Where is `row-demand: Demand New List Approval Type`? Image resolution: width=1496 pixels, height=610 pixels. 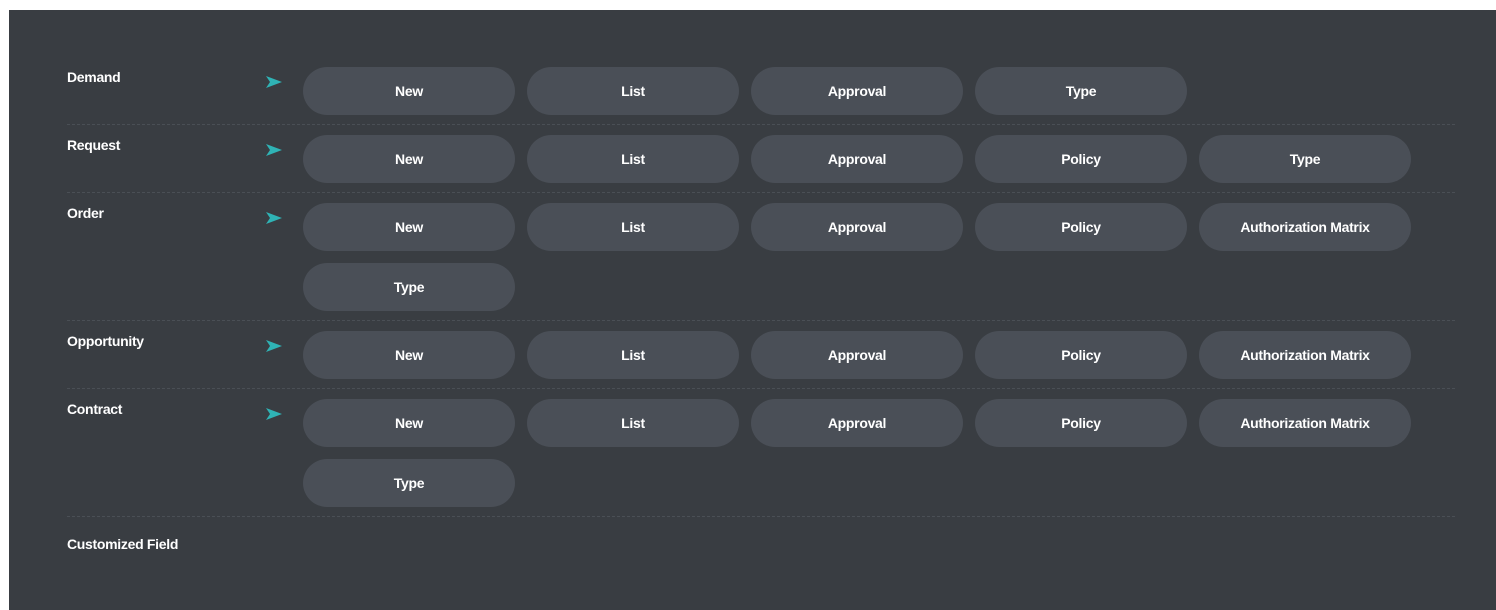
row-demand: Demand New List Approval Type is located at coordinates (761, 91).